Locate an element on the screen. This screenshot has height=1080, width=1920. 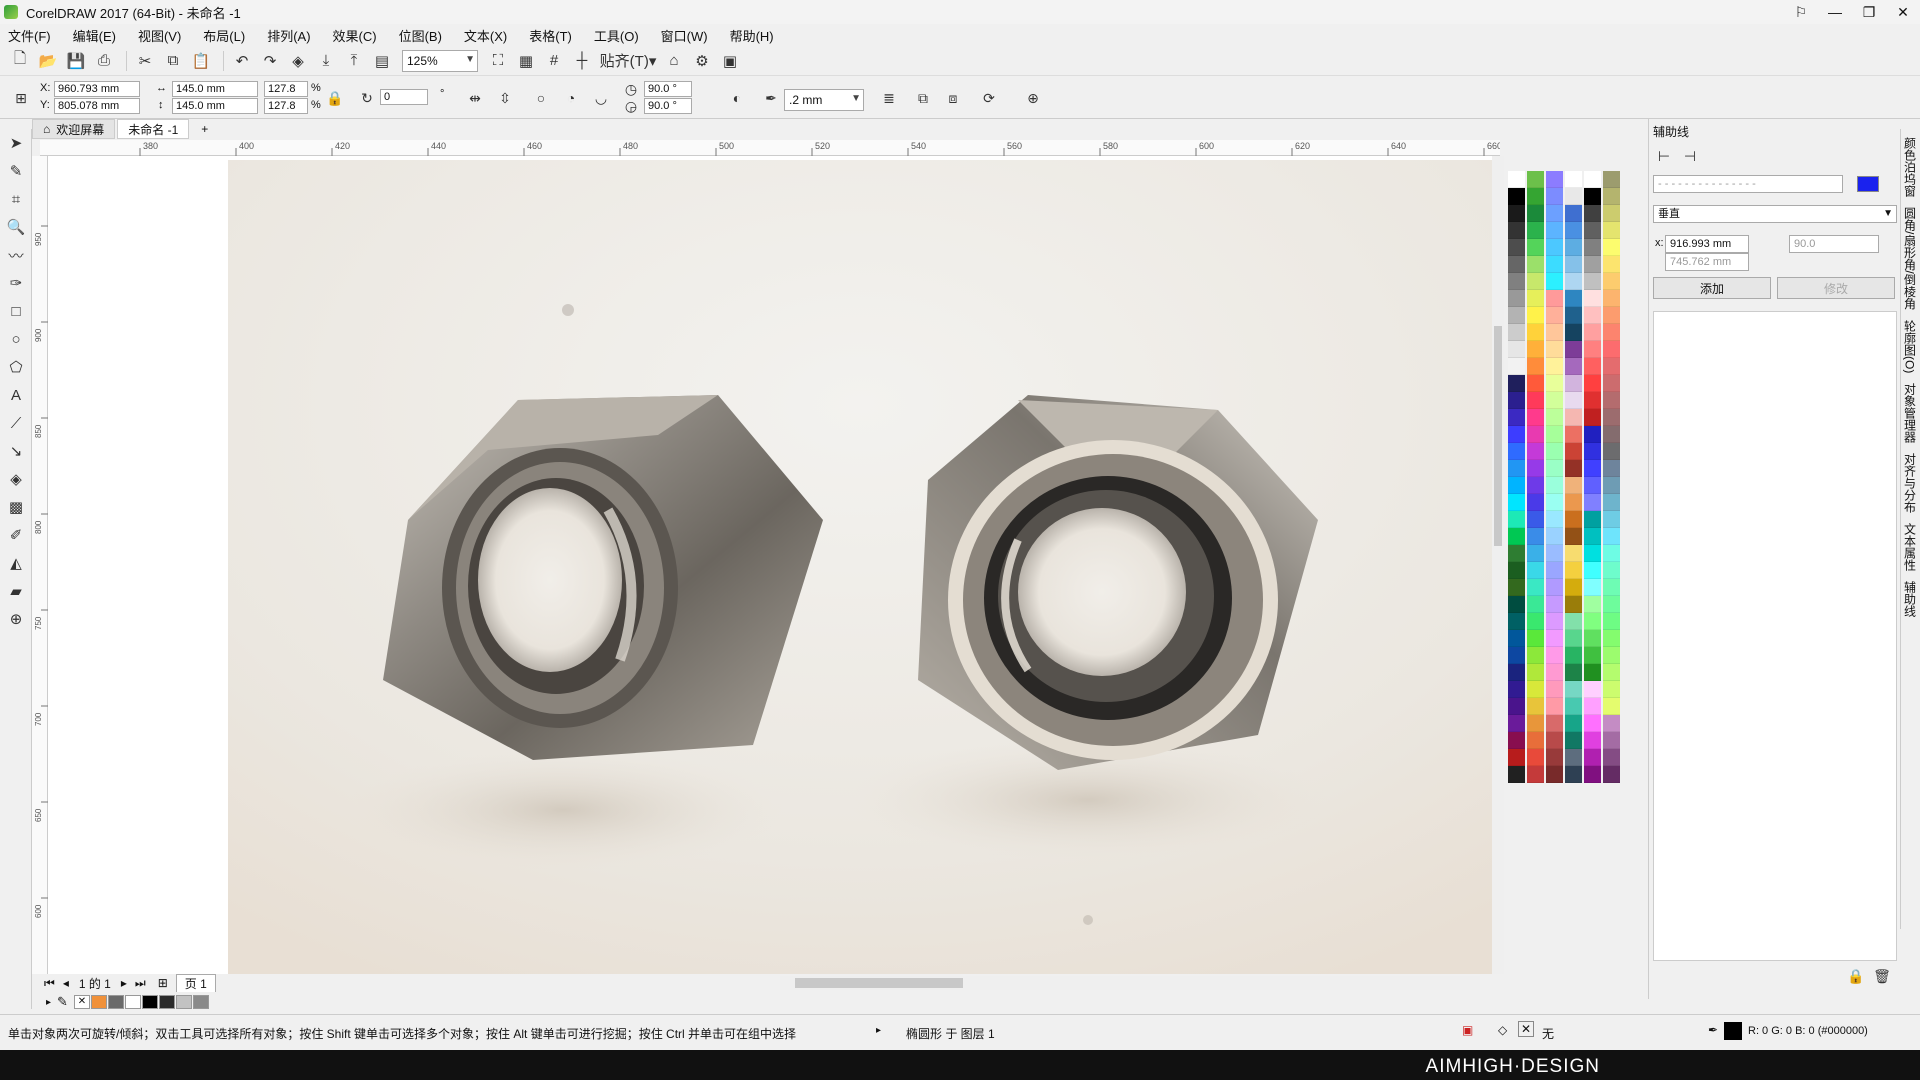
zoom-tool-icon: 🔍 is located at coordinates (16, 227).